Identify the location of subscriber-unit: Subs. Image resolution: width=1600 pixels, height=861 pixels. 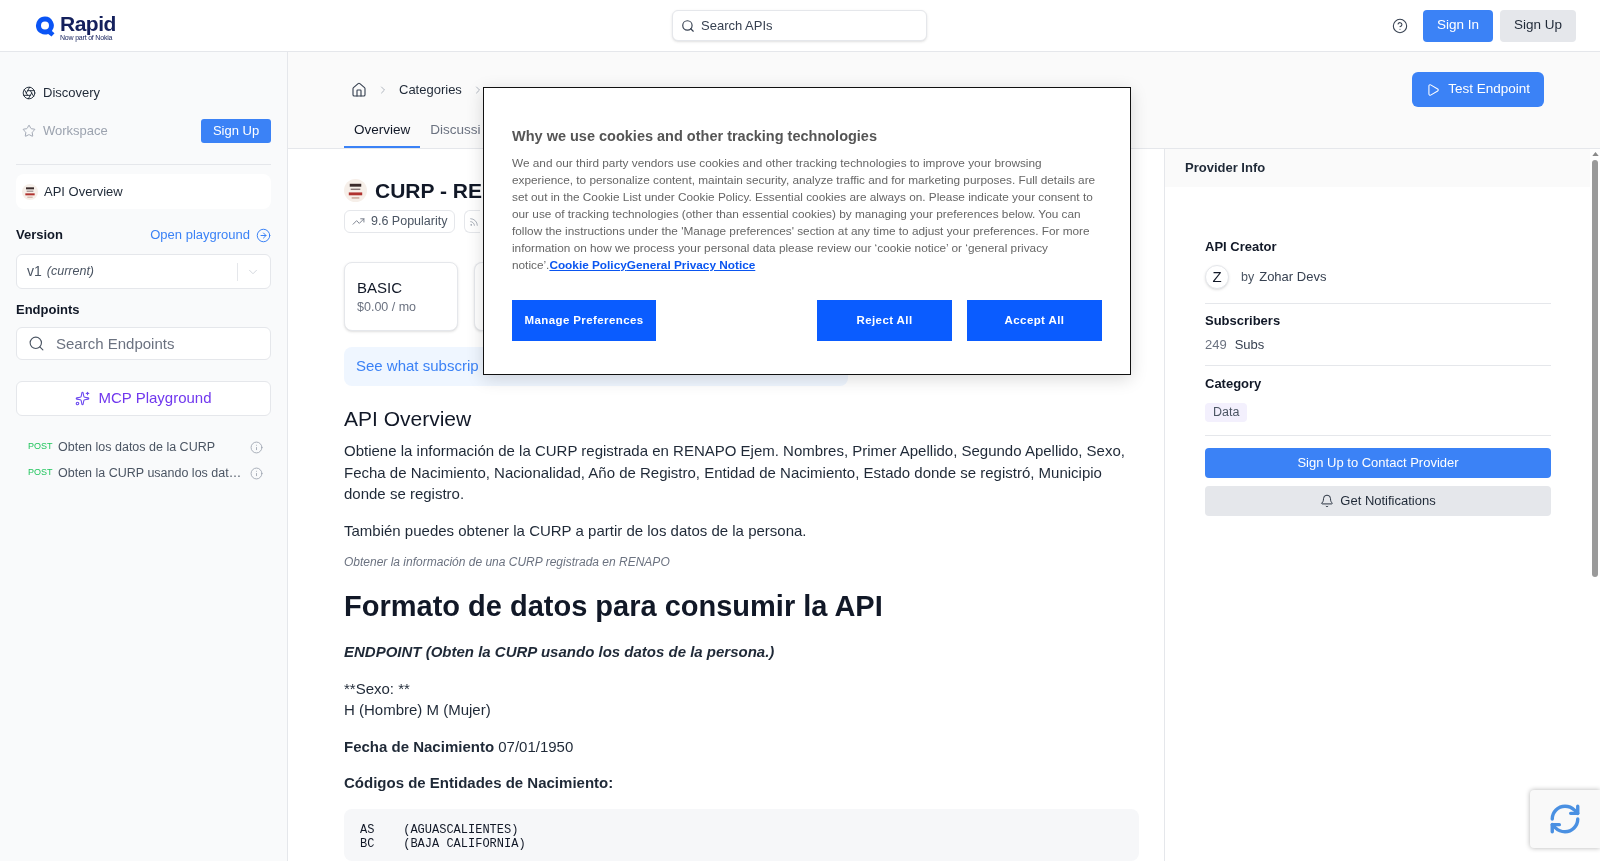
(1249, 345).